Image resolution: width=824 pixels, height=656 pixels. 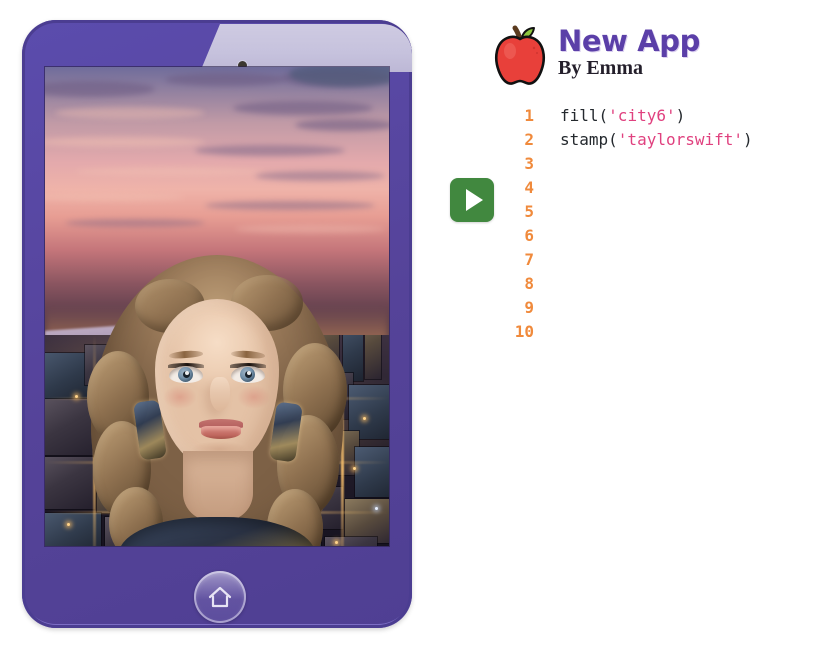 What do you see at coordinates (589, 139) in the screenshot?
I see `code-token-fn: stamp(` at bounding box center [589, 139].